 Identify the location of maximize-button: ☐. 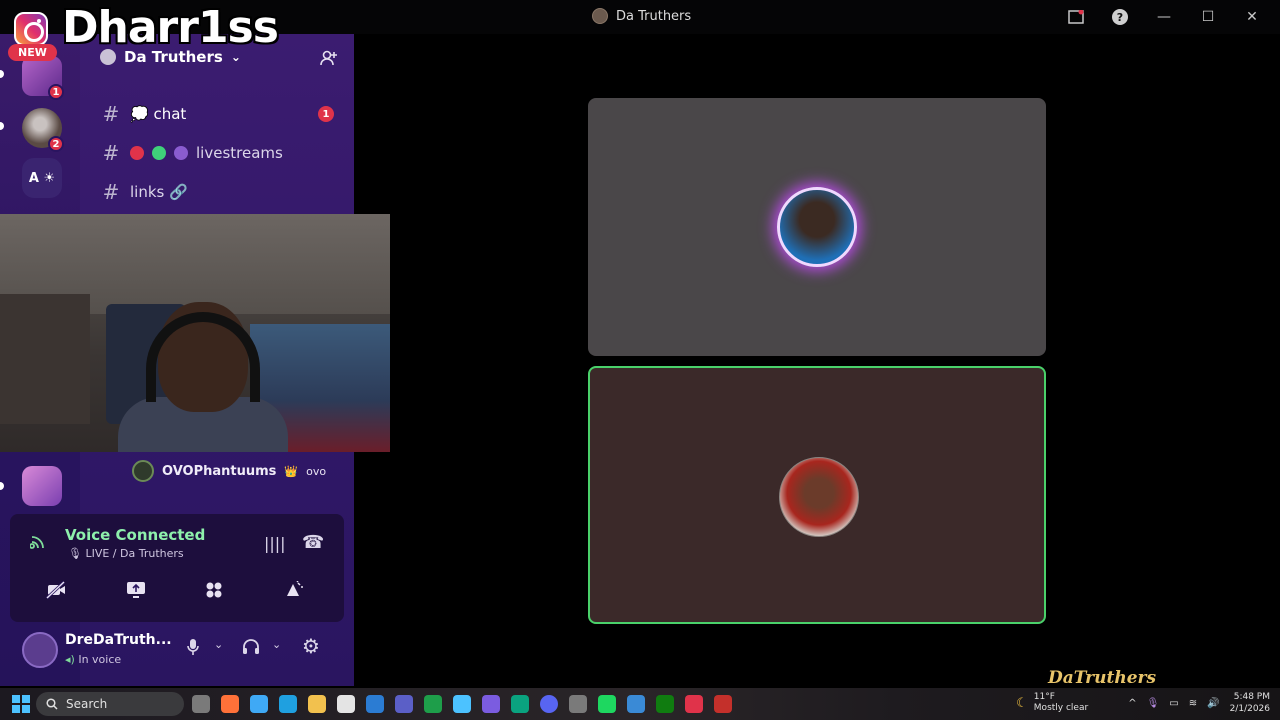
(1208, 17).